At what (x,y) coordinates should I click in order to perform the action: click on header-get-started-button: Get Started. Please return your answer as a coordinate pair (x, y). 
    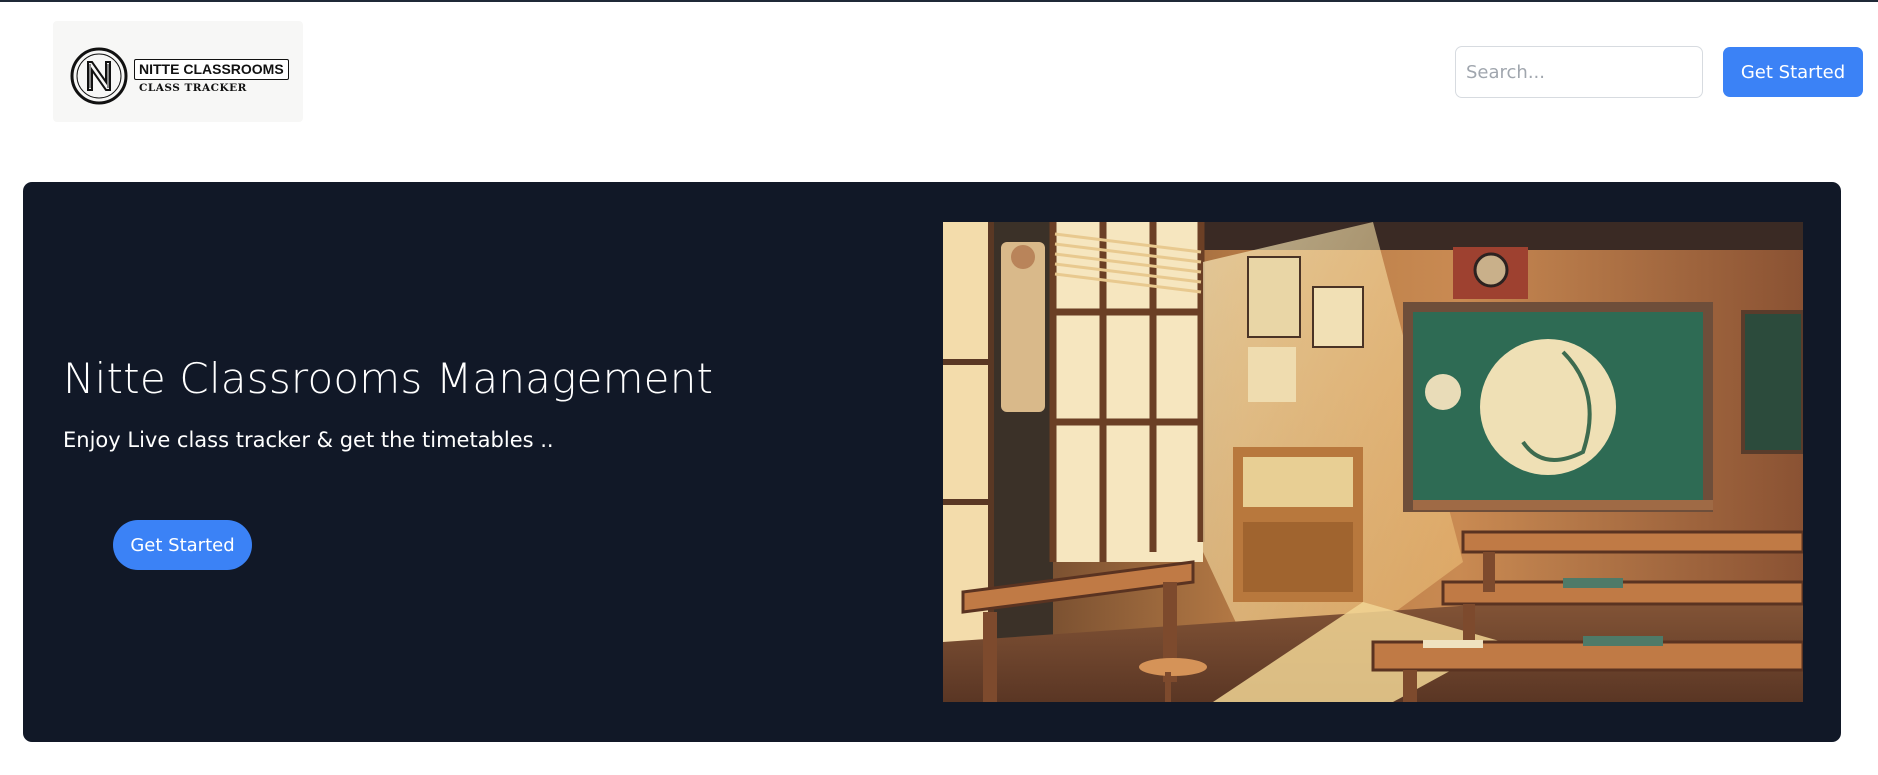
    Looking at the image, I should click on (1793, 72).